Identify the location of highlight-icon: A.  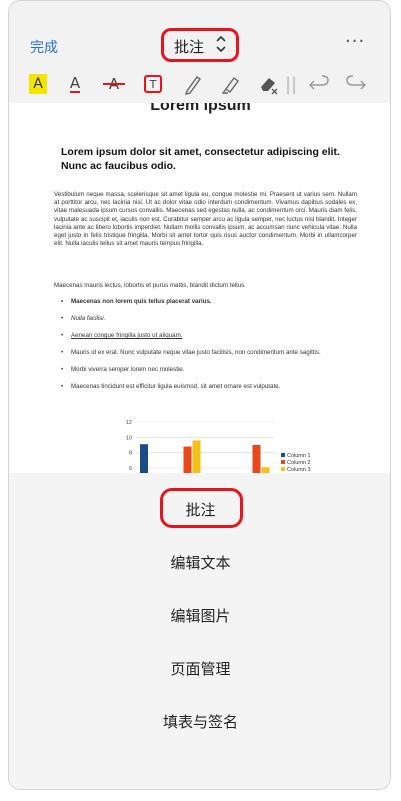
(38, 84).